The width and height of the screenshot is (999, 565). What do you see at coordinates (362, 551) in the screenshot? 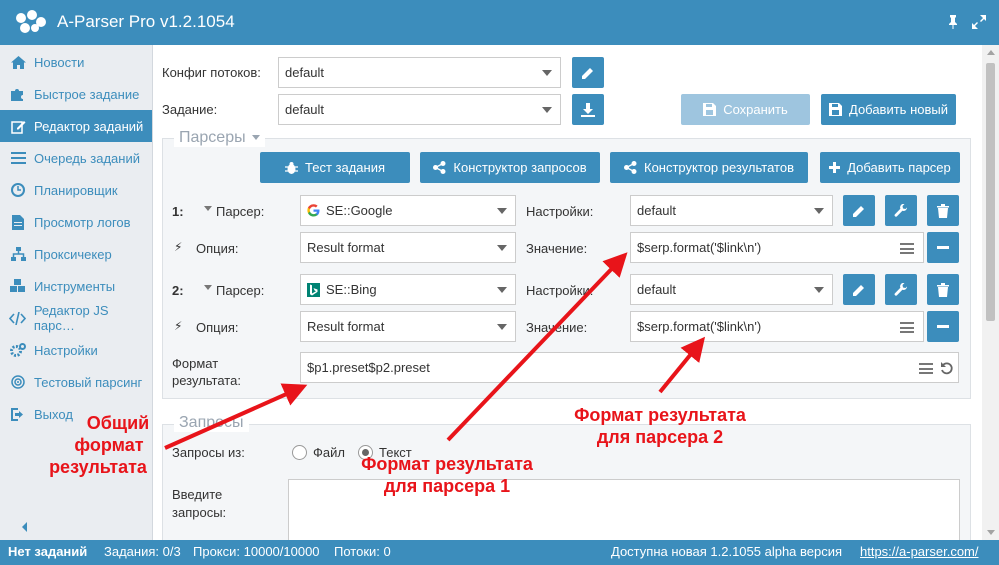
I see `status-threads: Потоки: 0` at bounding box center [362, 551].